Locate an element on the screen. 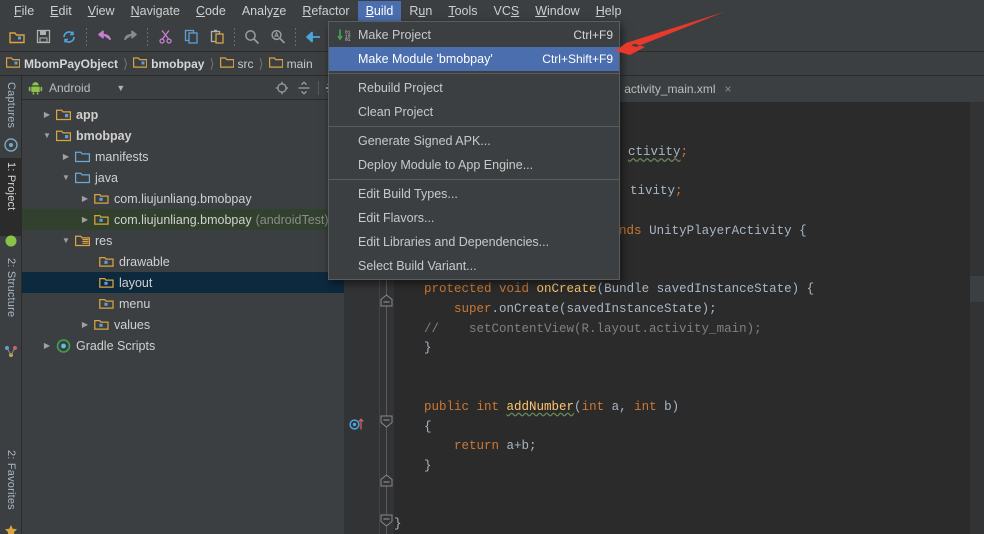 This screenshot has height=534, width=984. tree-label-drawable: drawable is located at coordinates (144, 261).